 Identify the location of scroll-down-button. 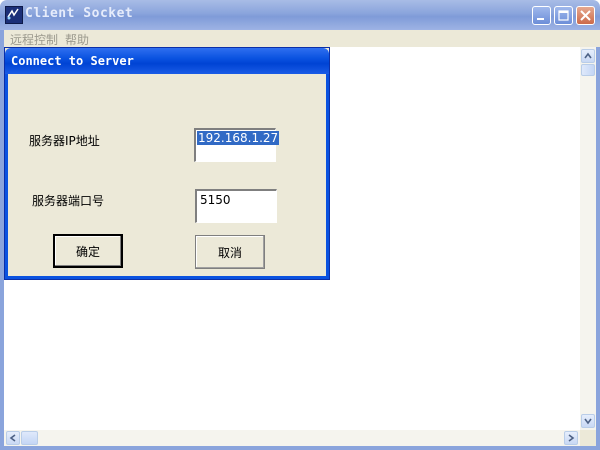
(588, 421).